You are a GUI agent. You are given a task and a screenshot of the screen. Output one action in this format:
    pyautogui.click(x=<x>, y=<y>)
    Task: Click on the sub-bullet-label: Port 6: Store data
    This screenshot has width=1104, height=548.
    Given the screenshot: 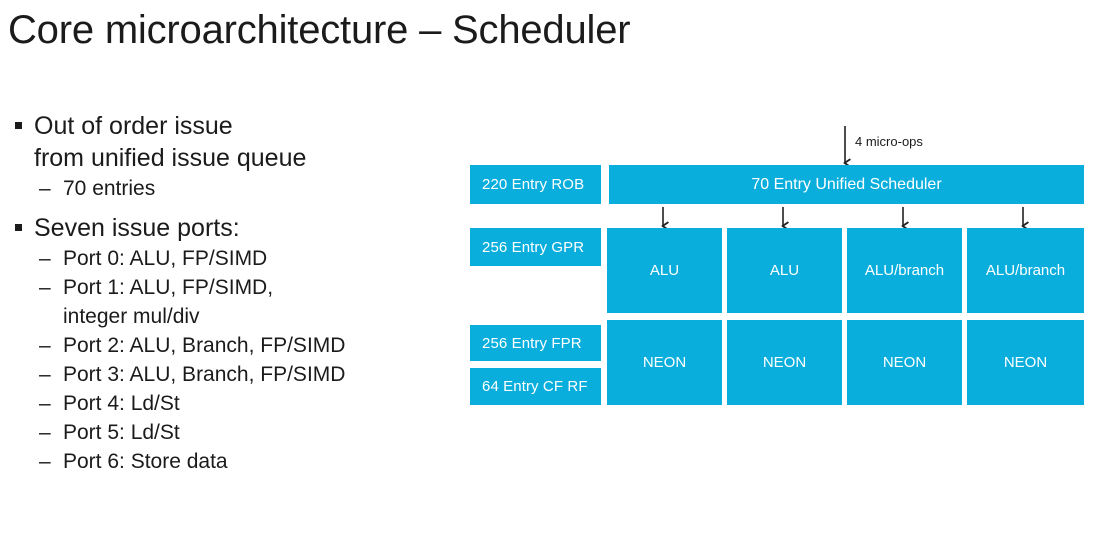 What is the action you would take?
    pyautogui.click(x=145, y=461)
    